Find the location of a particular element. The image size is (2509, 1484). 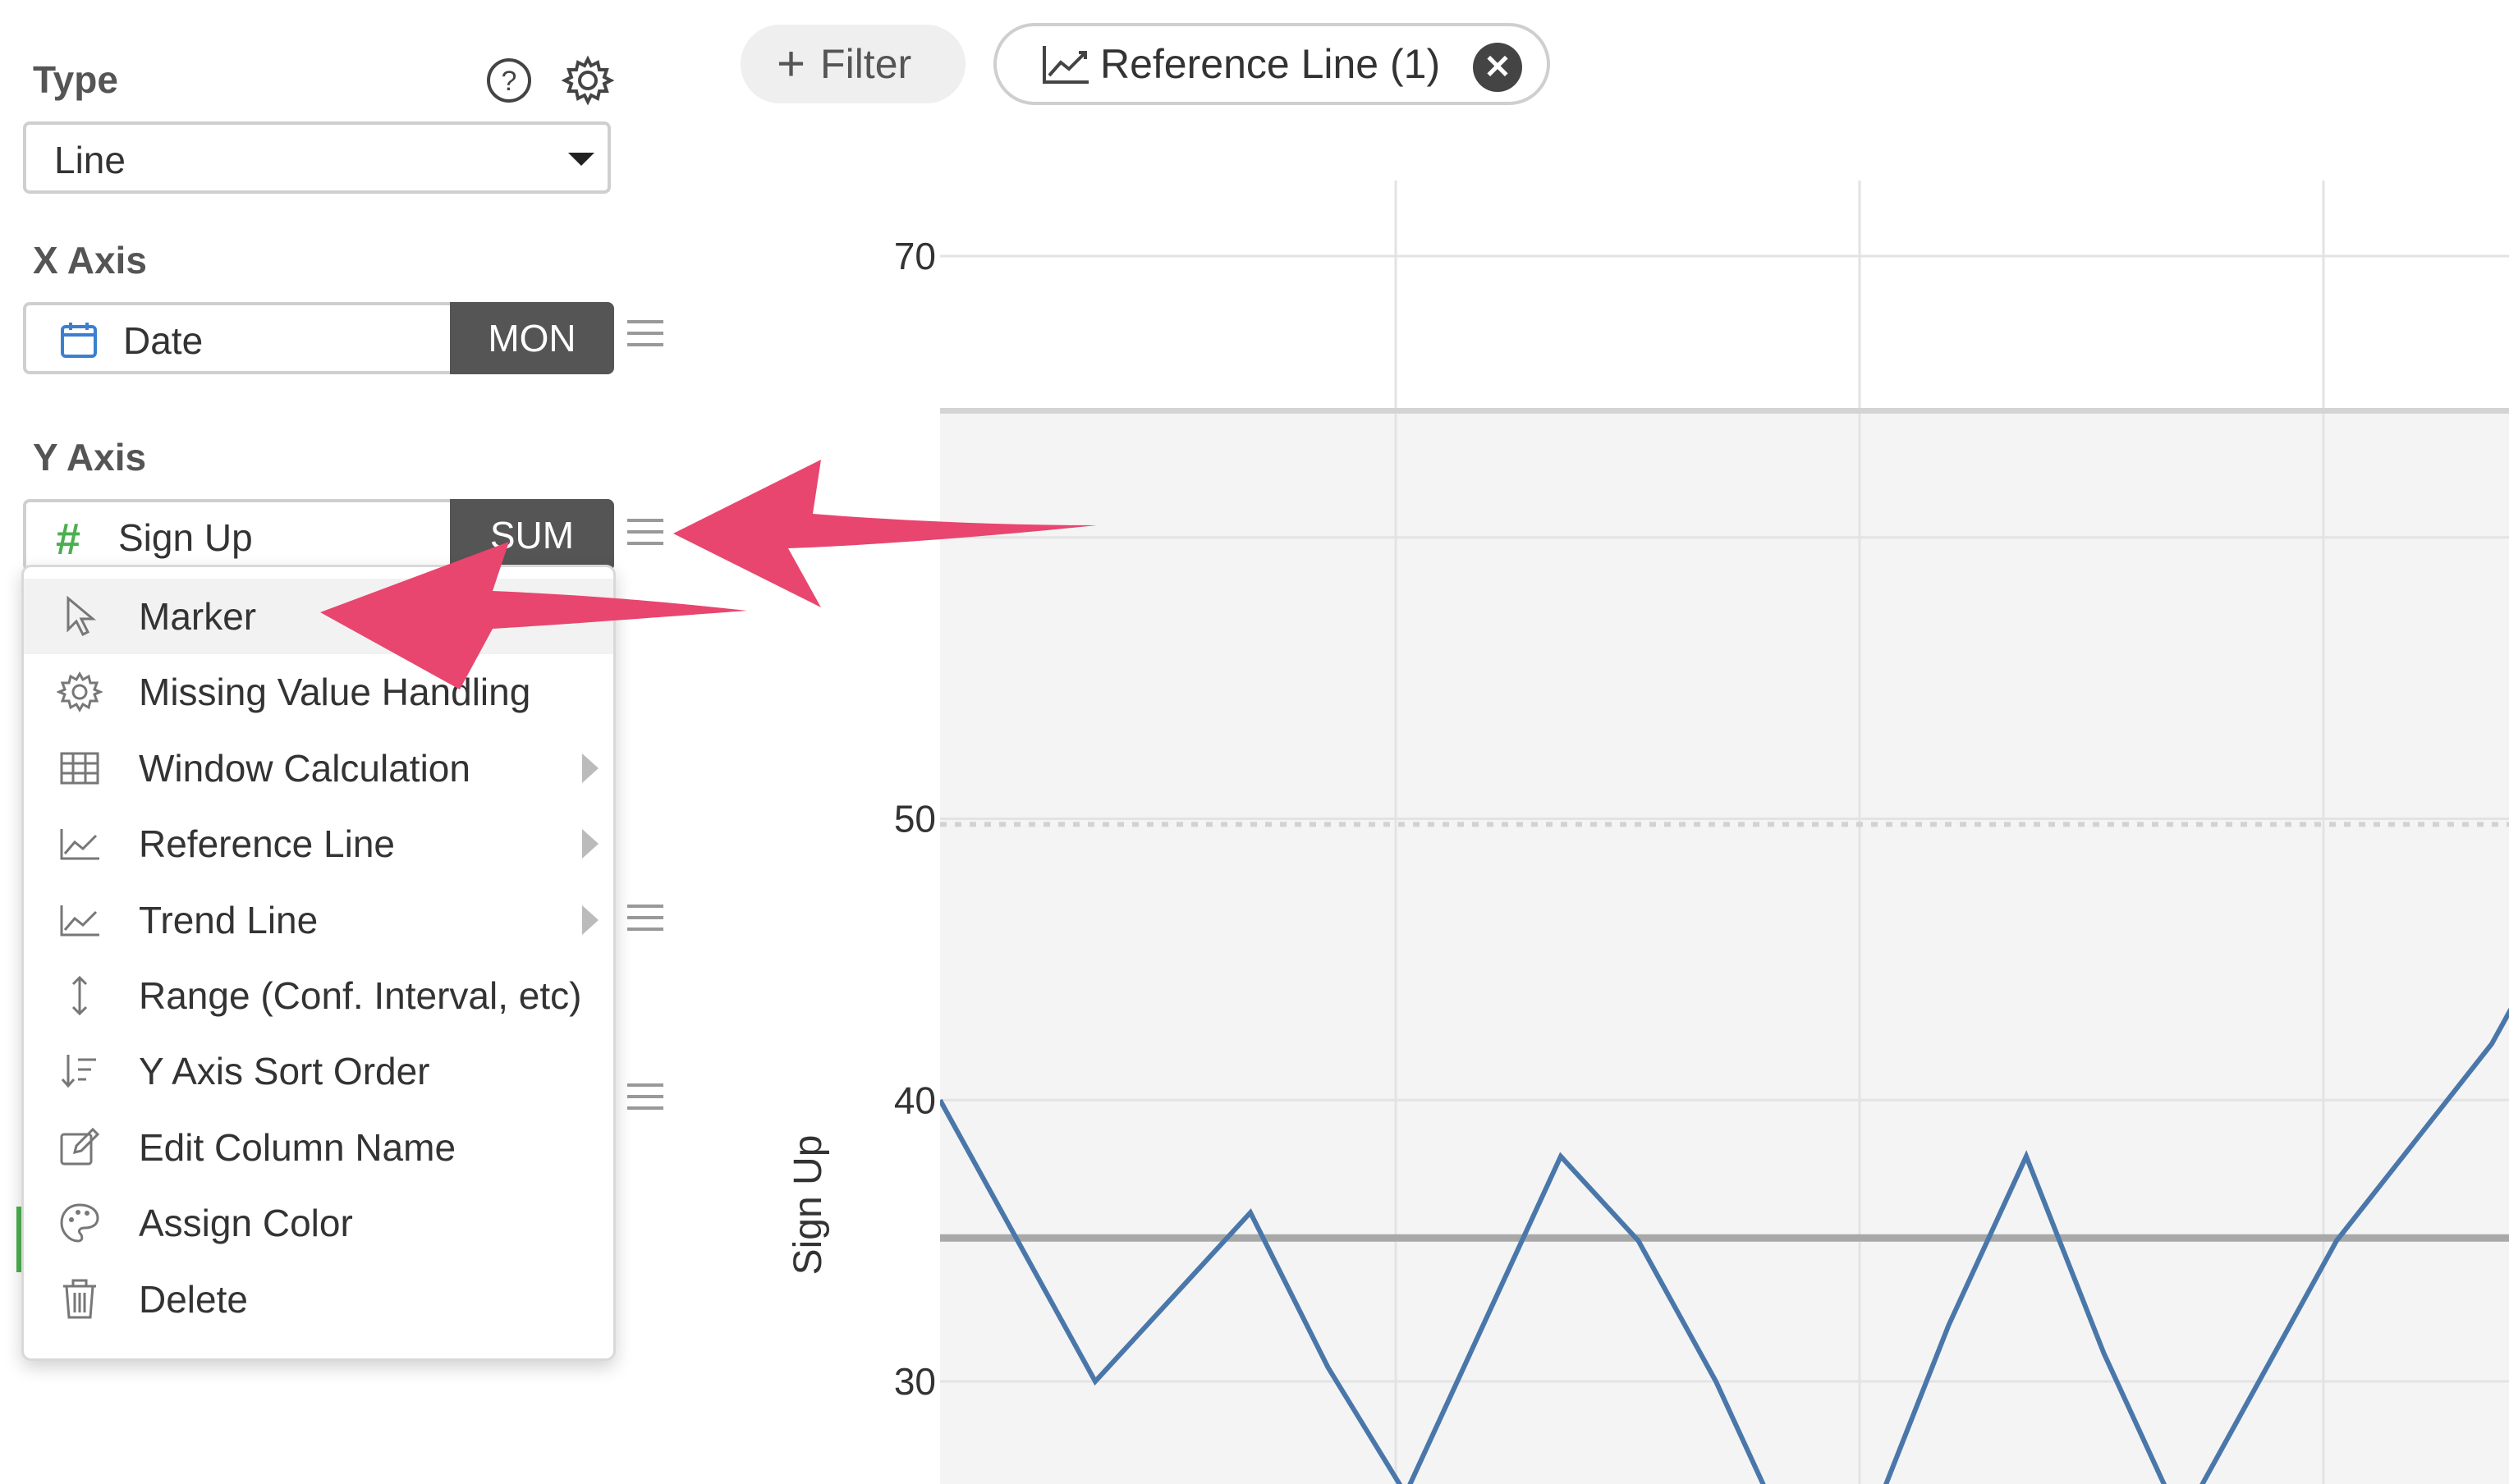

trash-icon is located at coordinates (80, 1299).